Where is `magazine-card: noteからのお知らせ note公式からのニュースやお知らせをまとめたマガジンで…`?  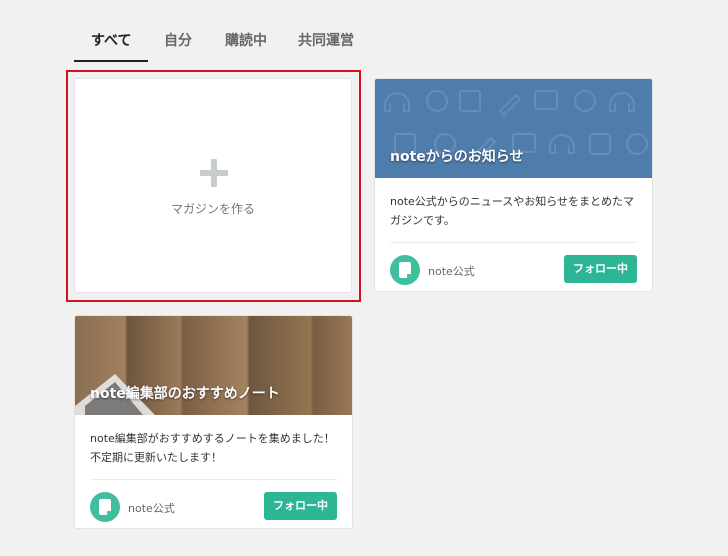 magazine-card: noteからのお知らせ note公式からのニュースやお知らせをまとめたマガジンで… is located at coordinates (513, 185).